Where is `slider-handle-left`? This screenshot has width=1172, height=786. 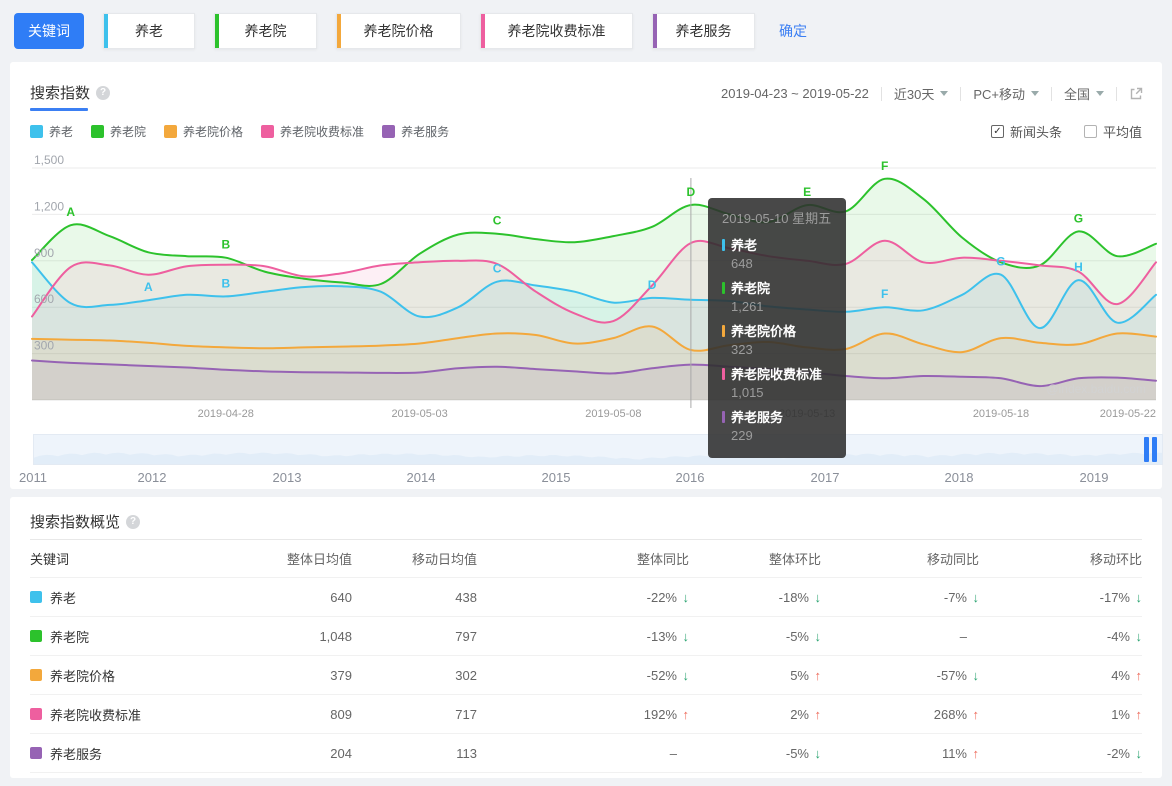 slider-handle-left is located at coordinates (1146, 449).